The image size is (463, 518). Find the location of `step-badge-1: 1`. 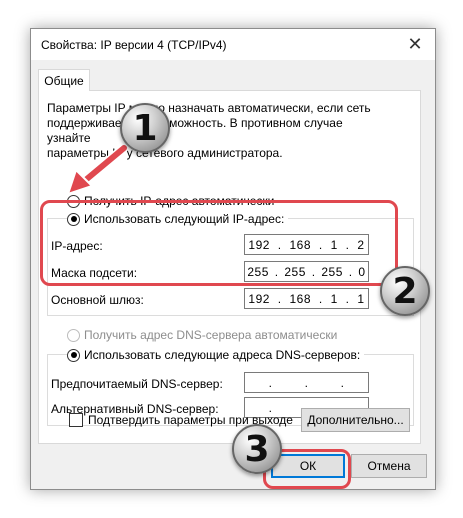

step-badge-1: 1 is located at coordinates (145, 128).